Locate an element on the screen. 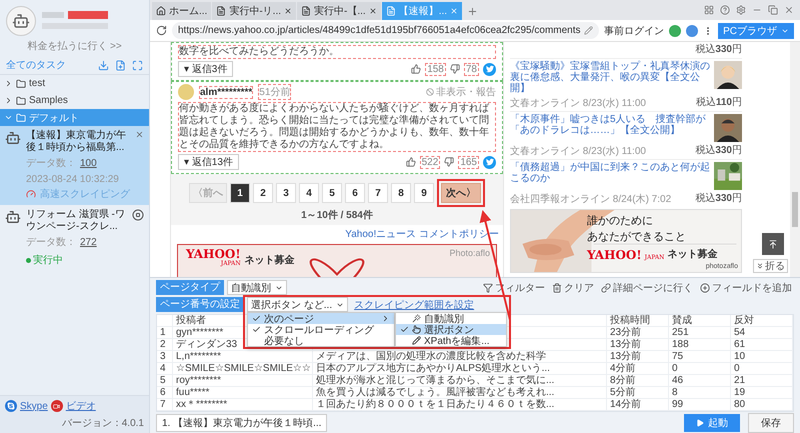 This screenshot has width=800, height=433. row-number: 2 is located at coordinates (165, 345).